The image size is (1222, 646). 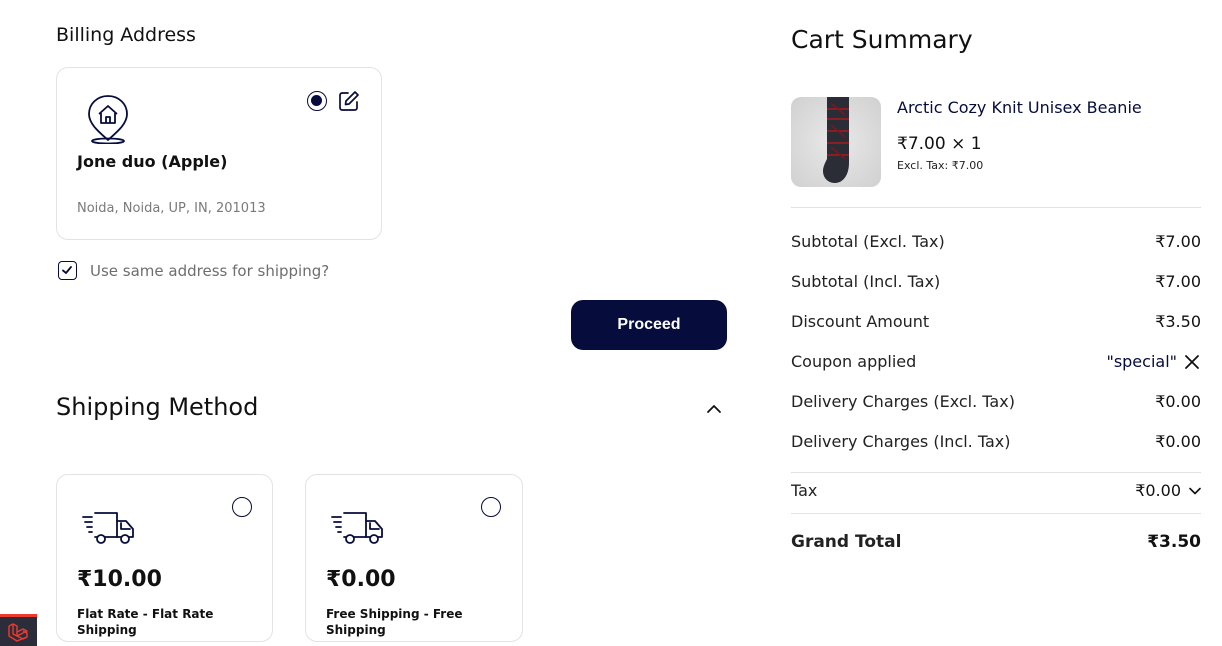 I want to click on address-radio-selected, so click(x=317, y=101).